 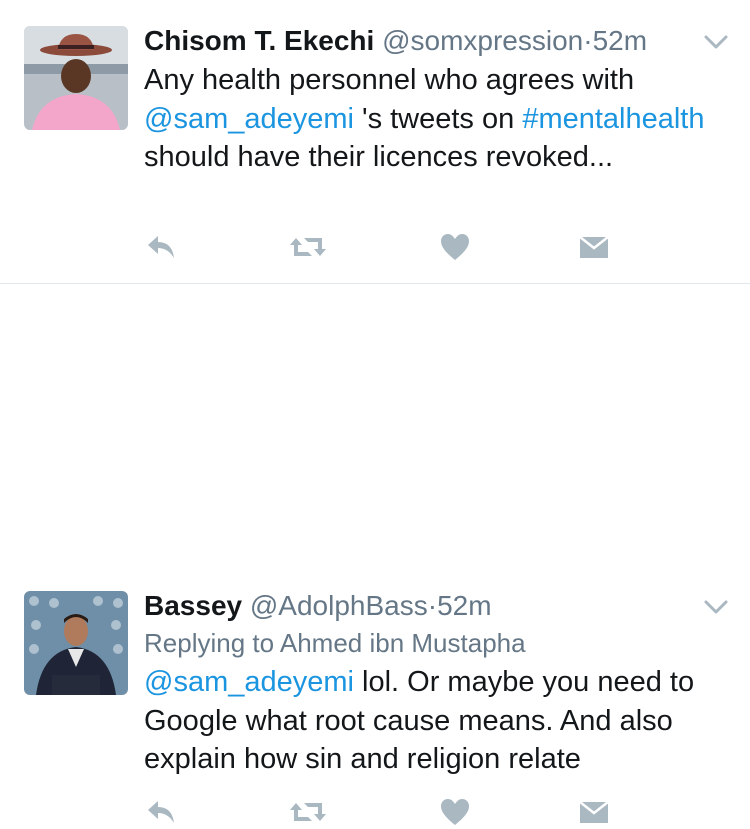 What do you see at coordinates (613, 119) in the screenshot?
I see `hashtag-link: #mentalhealth` at bounding box center [613, 119].